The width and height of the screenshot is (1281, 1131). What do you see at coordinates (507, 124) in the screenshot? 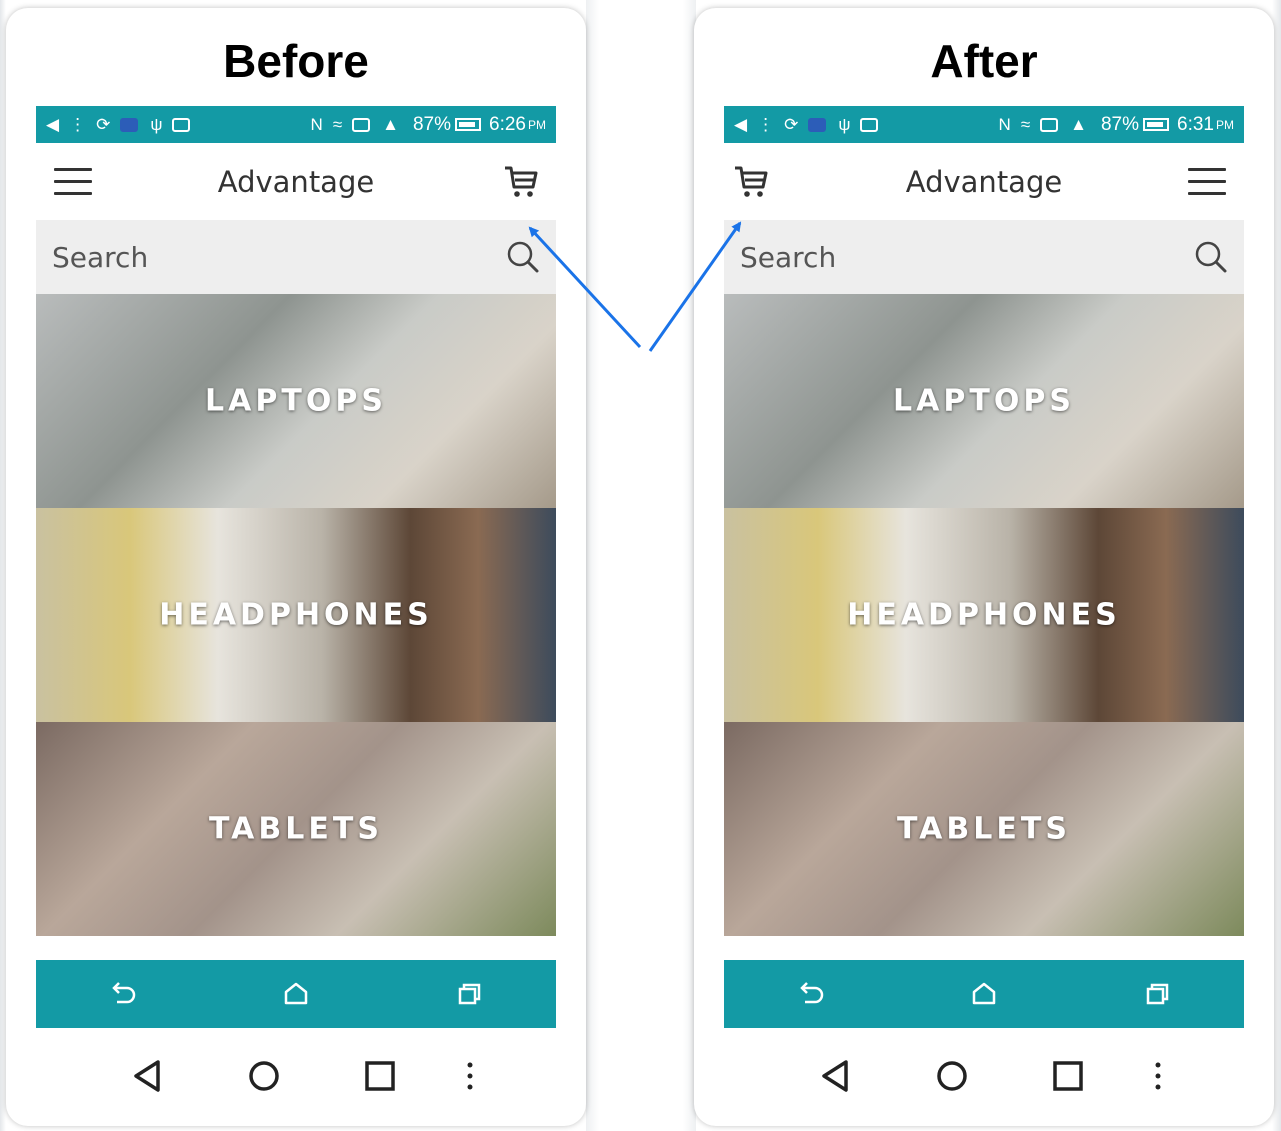
I see `clock-time: 6:26` at bounding box center [507, 124].